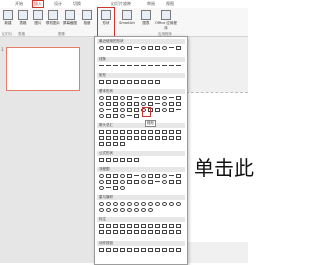 This screenshot has width=320, height=265. I want to click on smartart-button: SmartArt, so click(127, 17).